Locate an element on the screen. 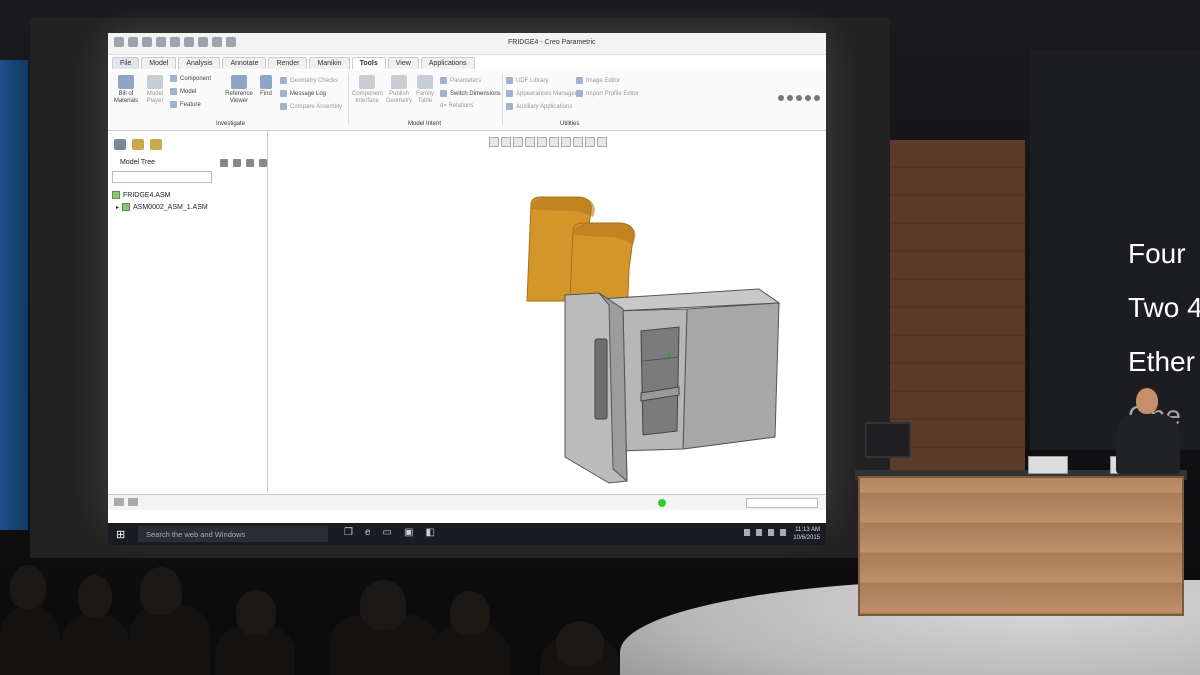 Image resolution: width=1200 pixels, height=675 pixels. reference-viewer-icon is located at coordinates (239, 82).